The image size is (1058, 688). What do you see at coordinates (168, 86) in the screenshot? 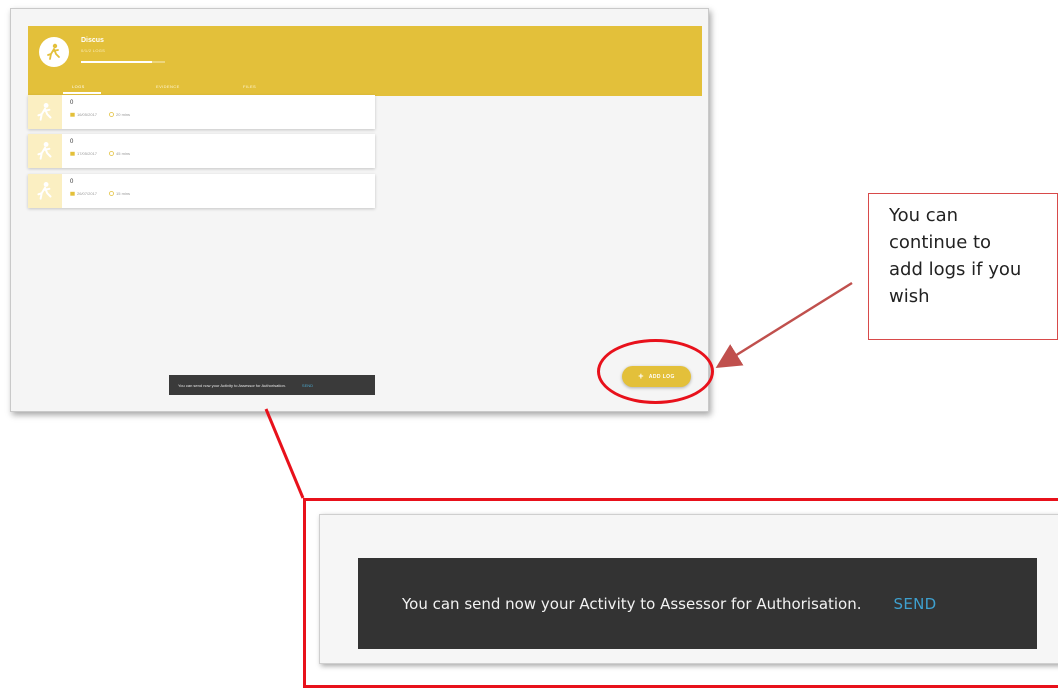
I see `tab-evidence: EVIDENCE` at bounding box center [168, 86].